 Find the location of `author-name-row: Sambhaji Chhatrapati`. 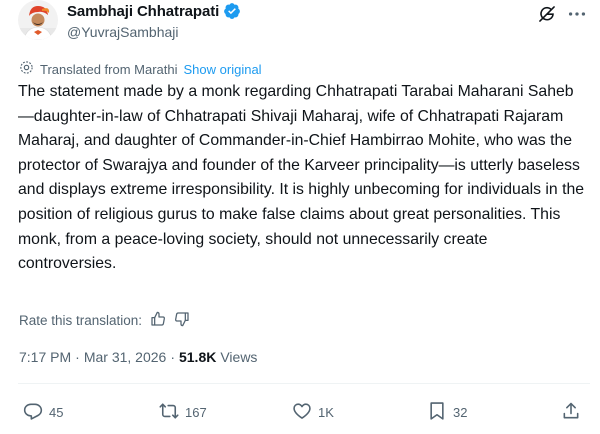

author-name-row: Sambhaji Chhatrapati is located at coordinates (154, 11).